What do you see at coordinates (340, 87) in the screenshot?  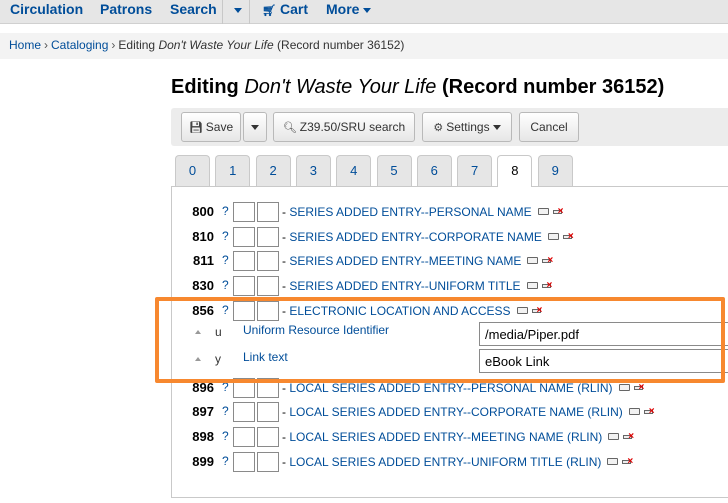 I see `page-title-book: Don't Waste Your Life` at bounding box center [340, 87].